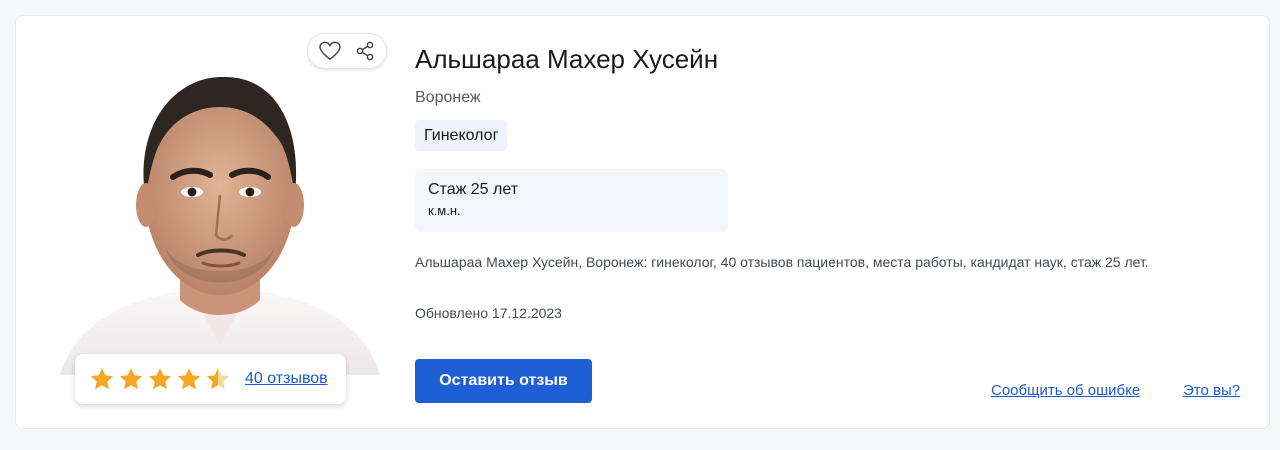 This screenshot has height=450, width=1280. I want to click on star-rating, so click(160, 379).